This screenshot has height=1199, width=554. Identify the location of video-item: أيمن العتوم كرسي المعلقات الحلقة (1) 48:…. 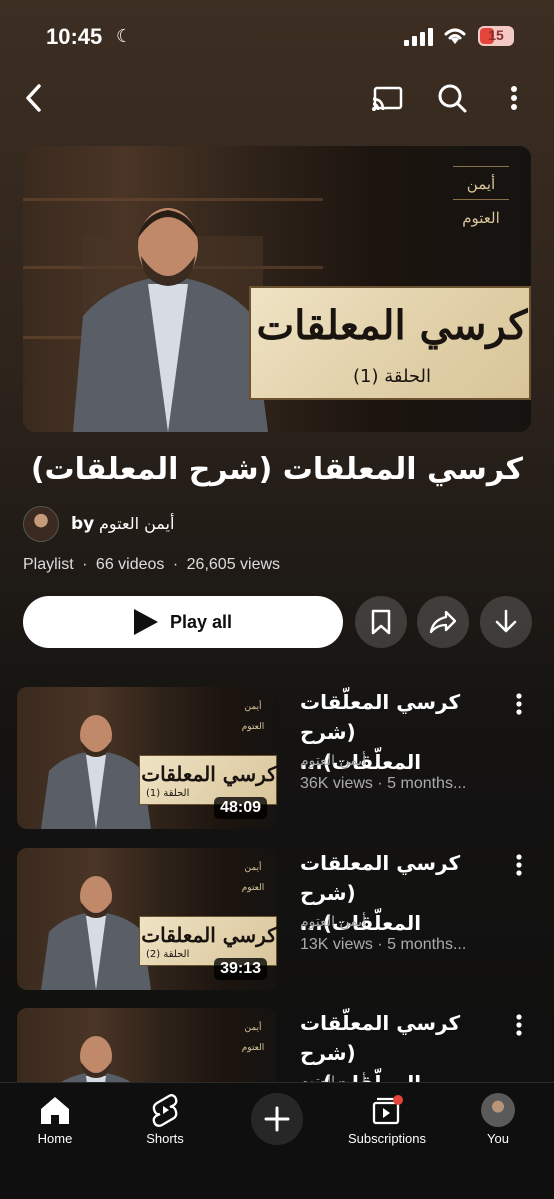
(277, 762).